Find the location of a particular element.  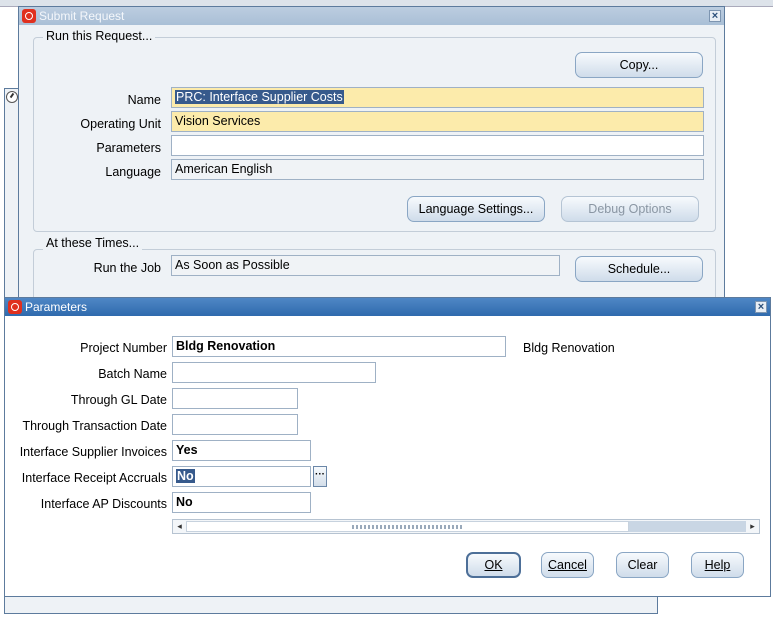

interface-receipt-accruals-value: No is located at coordinates (185, 476).